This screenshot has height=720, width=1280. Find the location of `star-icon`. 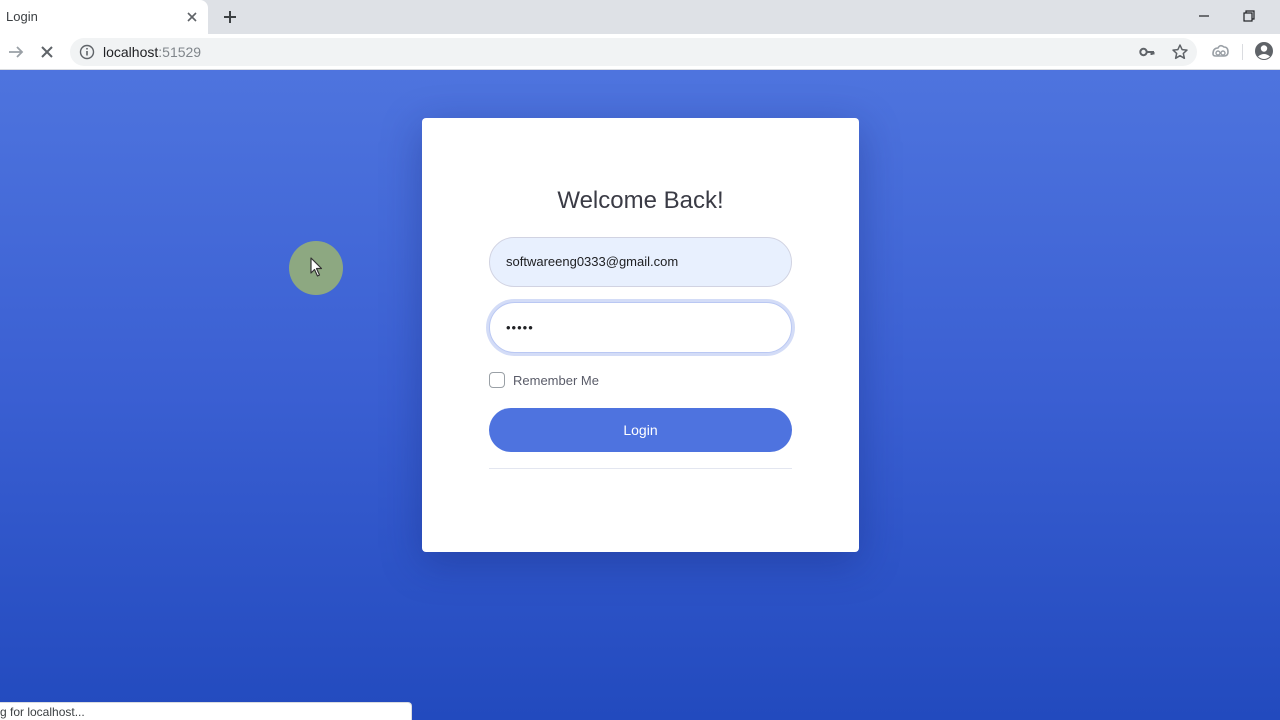

star-icon is located at coordinates (1180, 52).